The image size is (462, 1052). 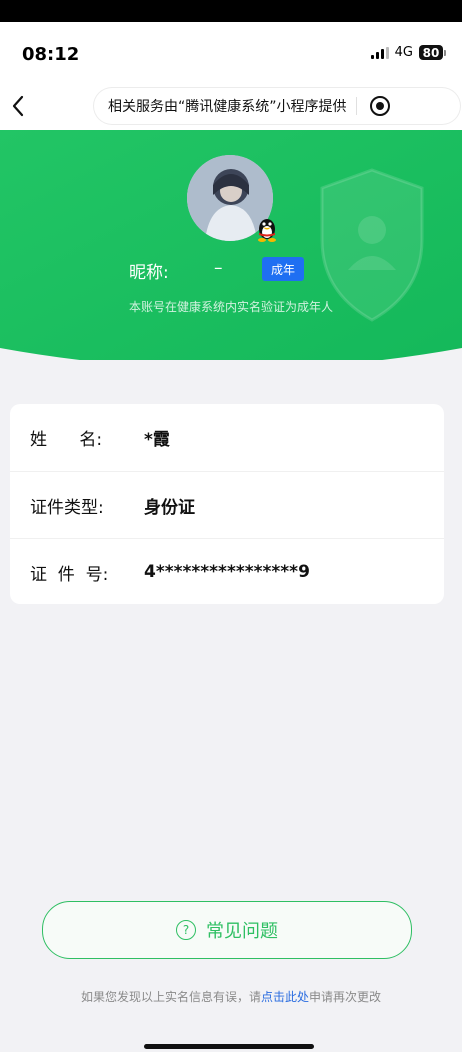 What do you see at coordinates (229, 1046) in the screenshot?
I see `home-indicator` at bounding box center [229, 1046].